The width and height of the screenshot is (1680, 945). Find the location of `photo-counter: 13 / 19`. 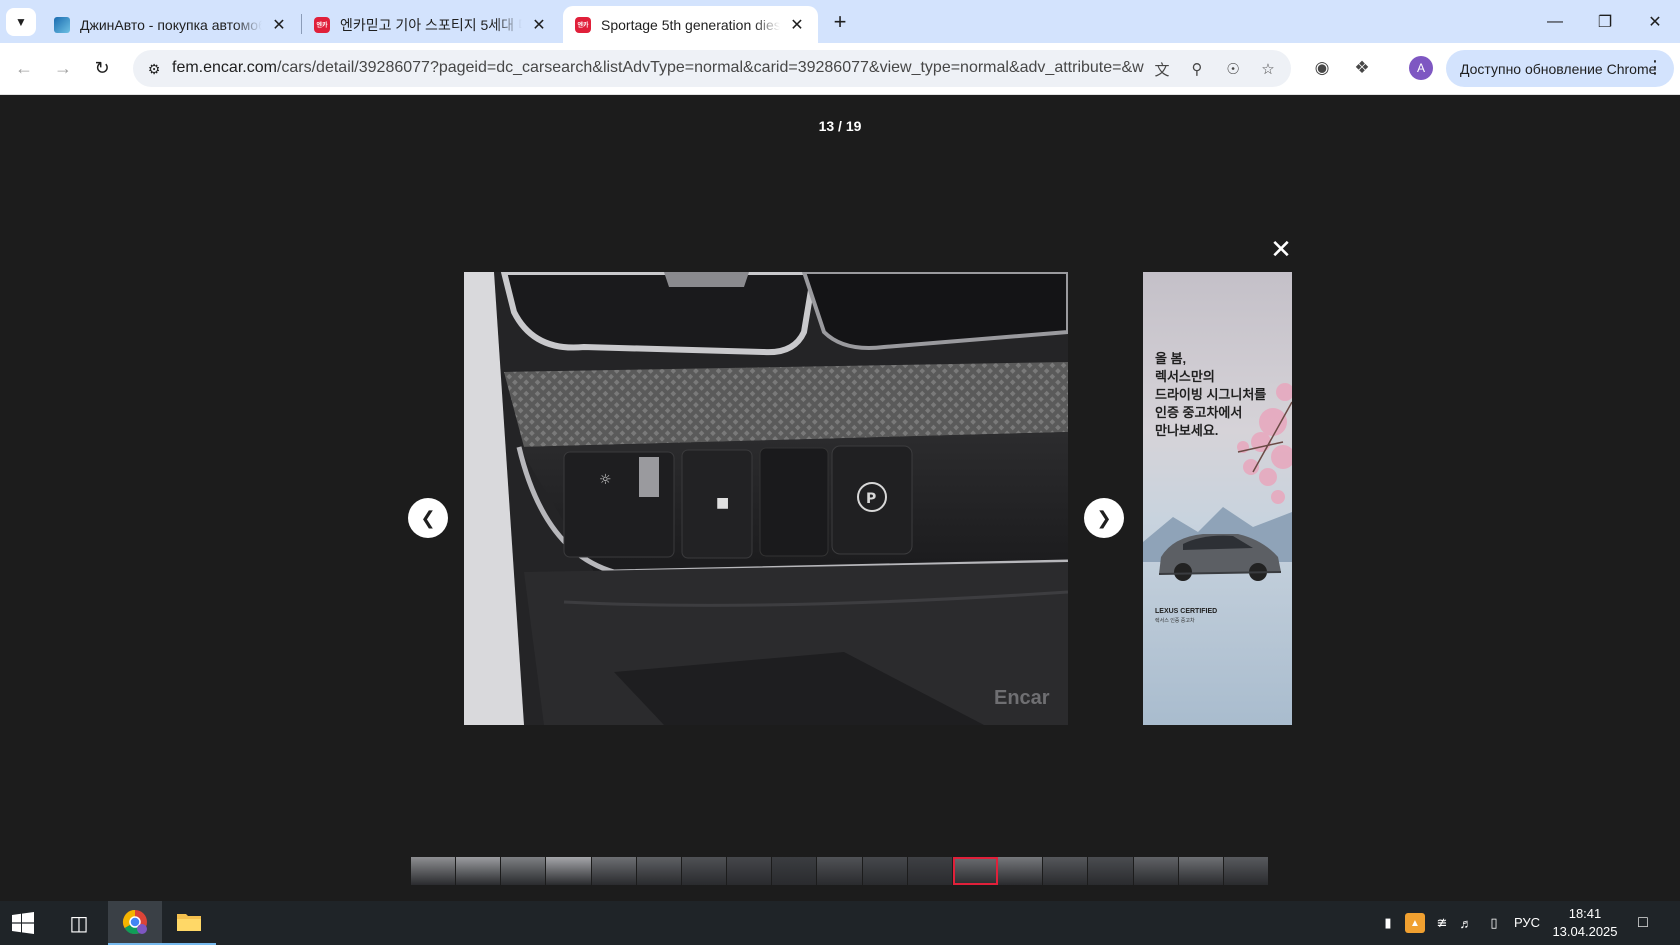

photo-counter: 13 / 19 is located at coordinates (840, 126).